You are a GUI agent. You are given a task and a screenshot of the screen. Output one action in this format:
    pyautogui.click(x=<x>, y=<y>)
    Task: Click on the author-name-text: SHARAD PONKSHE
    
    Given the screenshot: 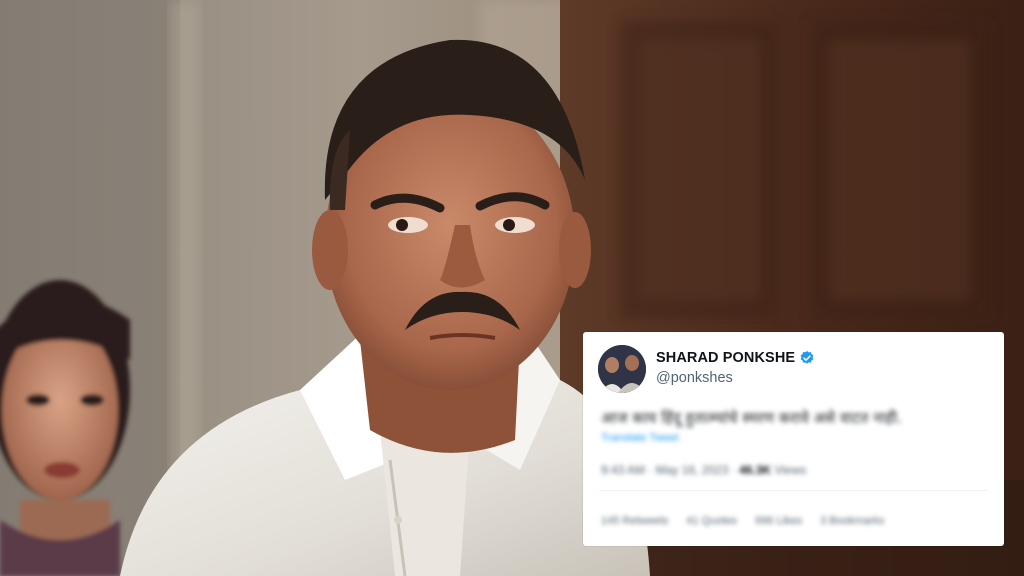 What is the action you would take?
    pyautogui.click(x=726, y=358)
    